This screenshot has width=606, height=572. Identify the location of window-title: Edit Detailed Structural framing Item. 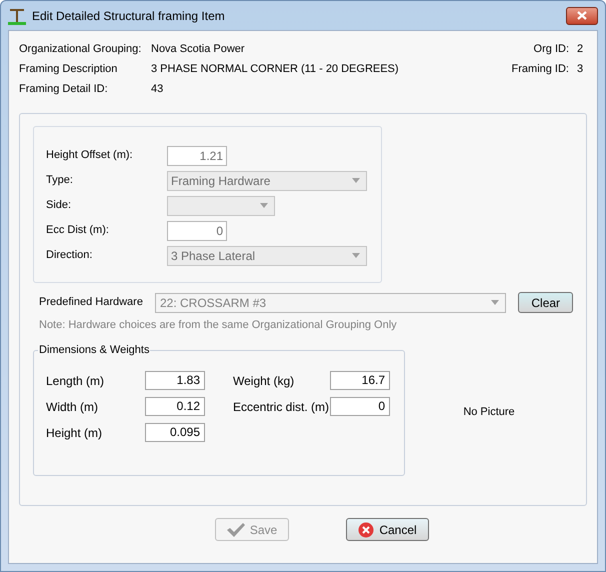
(128, 16).